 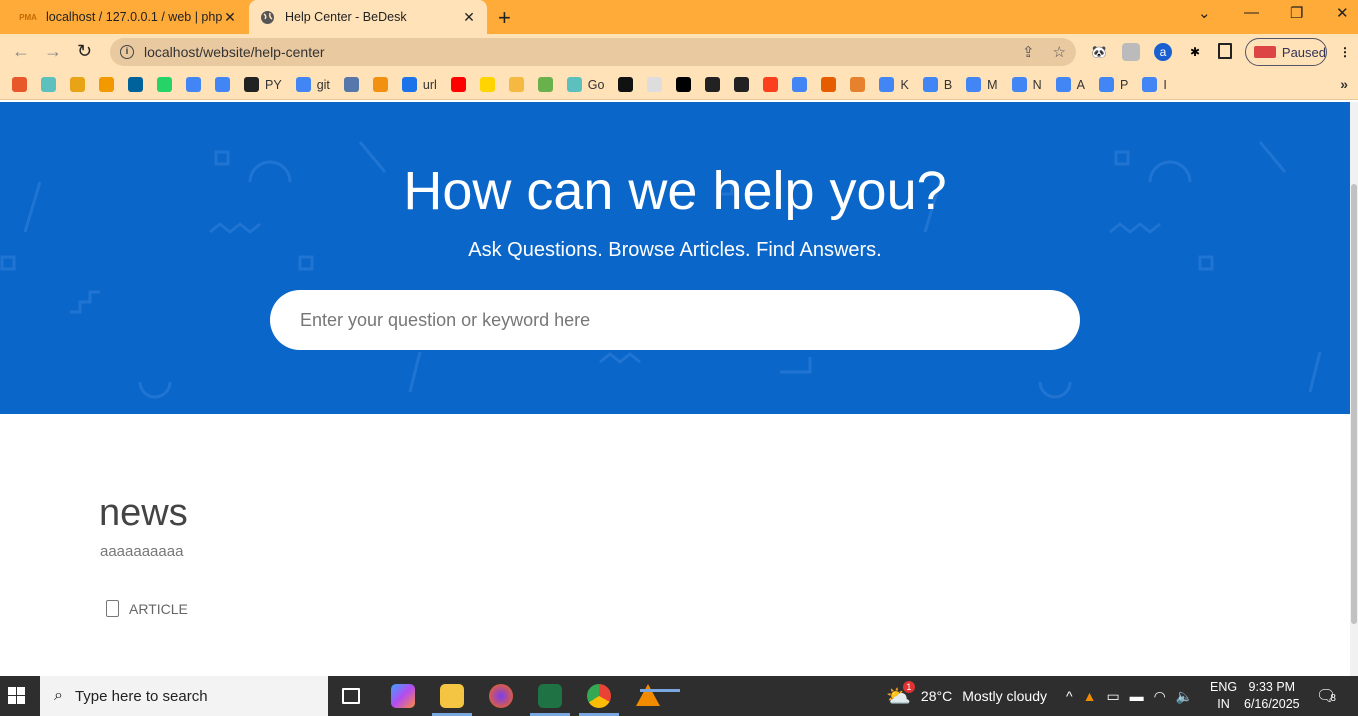 What do you see at coordinates (1223, 696) in the screenshot?
I see `language-indicator: ENG IN` at bounding box center [1223, 696].